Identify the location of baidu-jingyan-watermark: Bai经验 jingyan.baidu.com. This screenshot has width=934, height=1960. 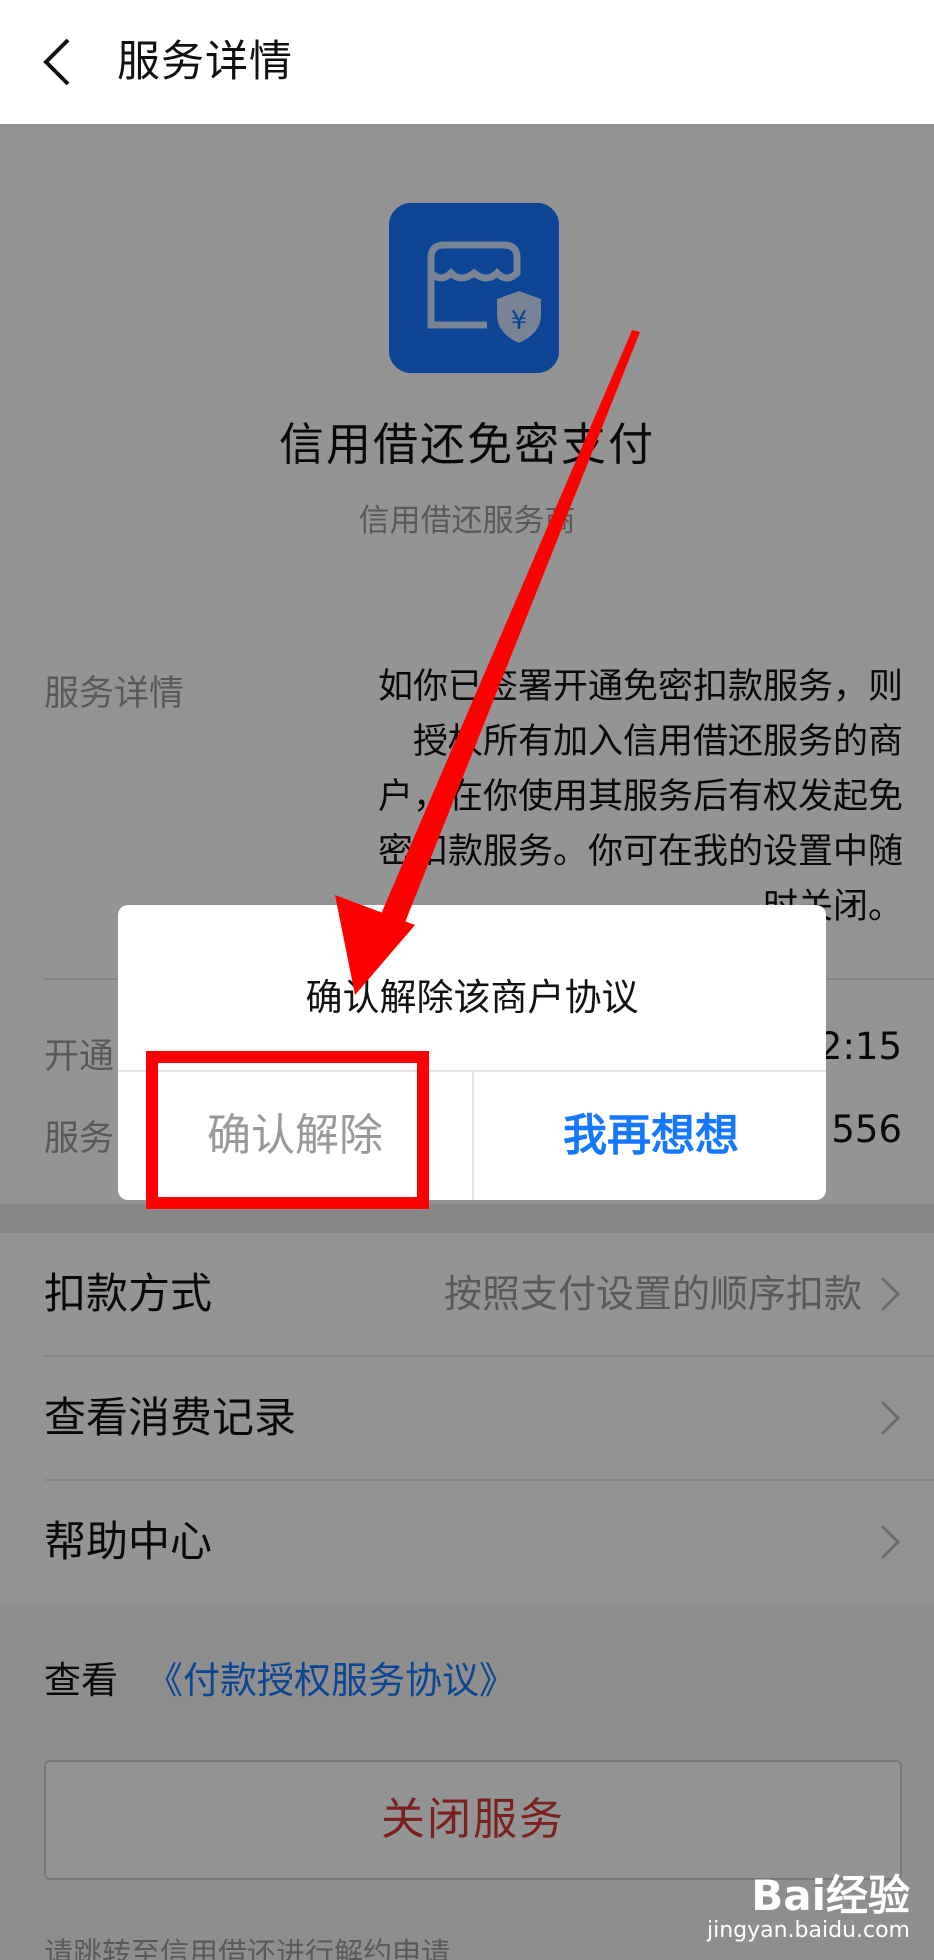
(794, 1905).